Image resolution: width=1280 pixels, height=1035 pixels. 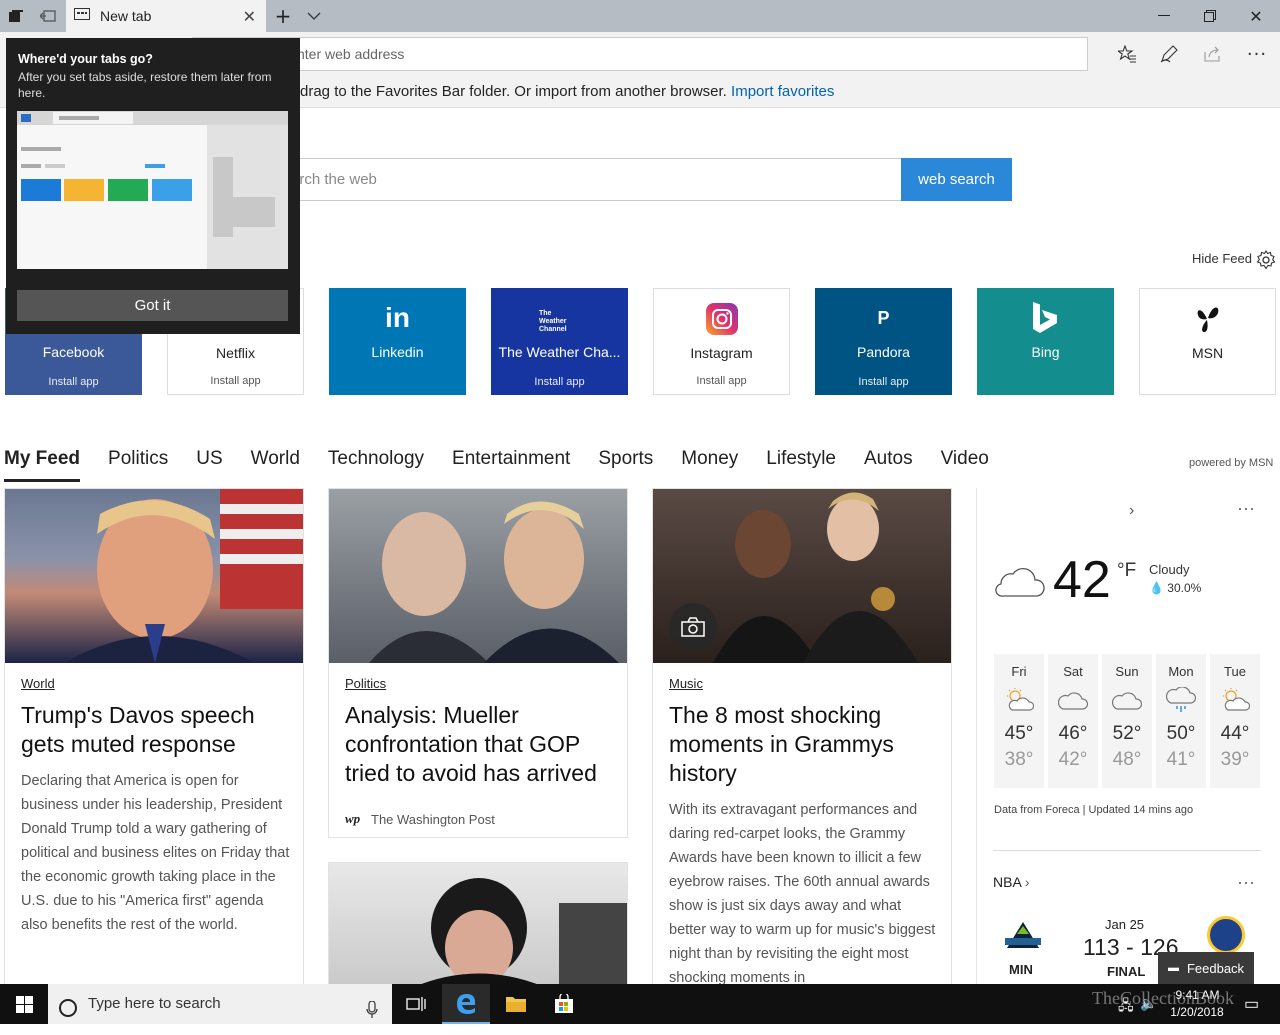 What do you see at coordinates (138, 465) in the screenshot?
I see `tab-politics: Politics` at bounding box center [138, 465].